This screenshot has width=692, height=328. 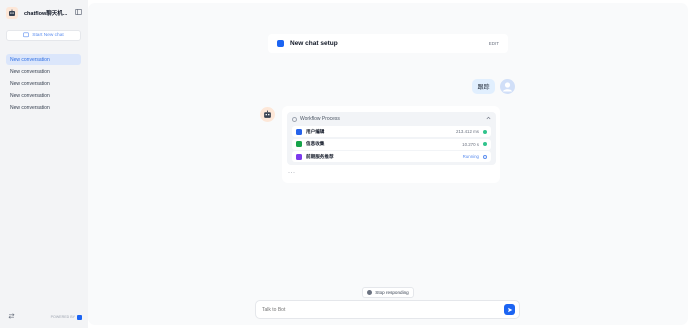 I want to click on code-node-icon, so click(x=299, y=156).